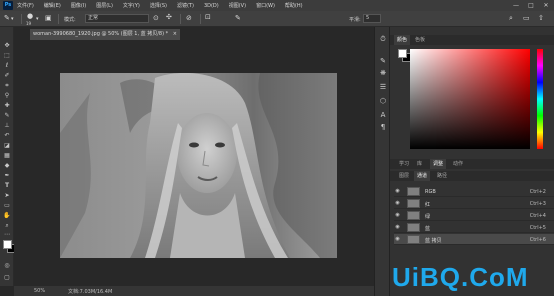 This screenshot has width=554, height=296. Describe the element at coordinates (546, 5) in the screenshot. I see `close-window-button: ✕` at that location.